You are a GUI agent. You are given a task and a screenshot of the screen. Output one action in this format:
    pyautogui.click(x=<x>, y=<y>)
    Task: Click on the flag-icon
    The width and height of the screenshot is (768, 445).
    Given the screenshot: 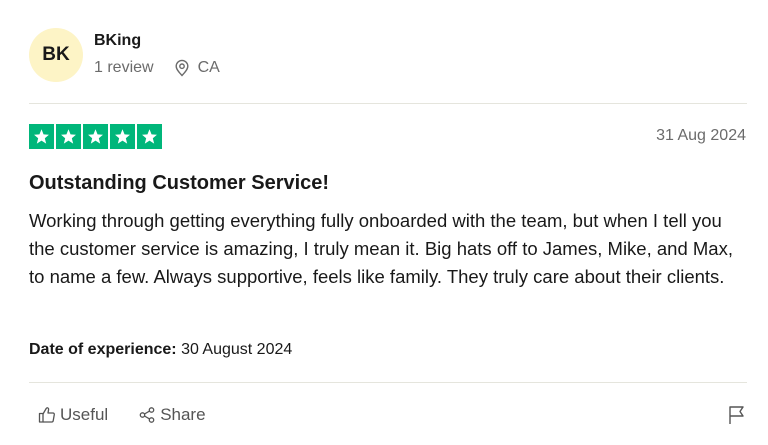 What is the action you would take?
    pyautogui.click(x=736, y=415)
    